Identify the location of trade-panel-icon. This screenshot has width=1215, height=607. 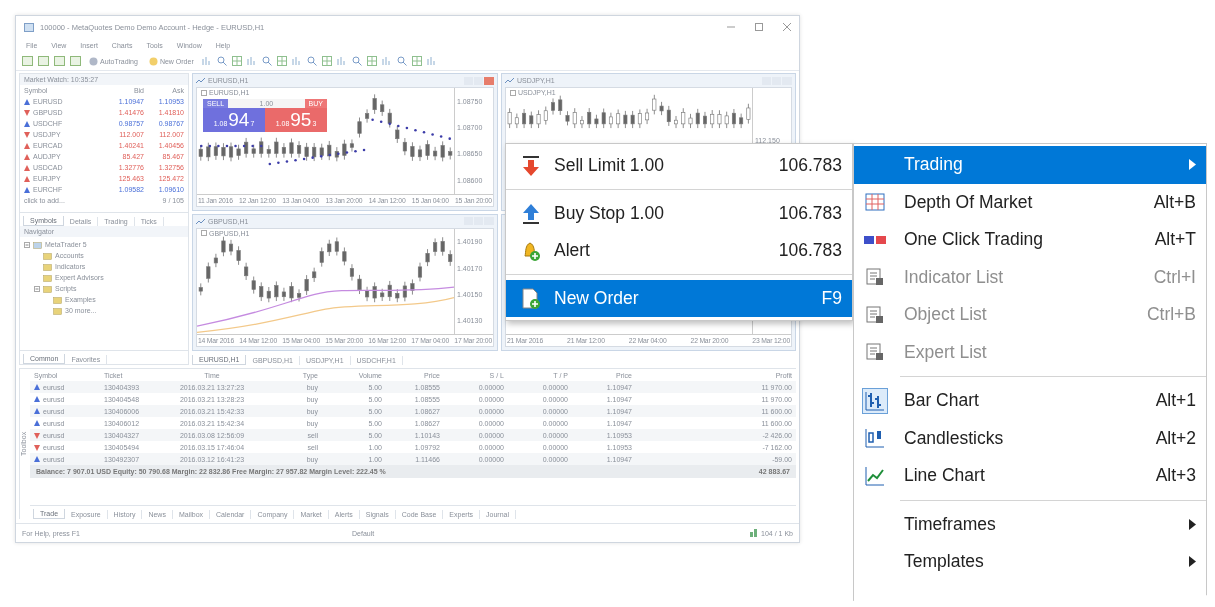
(875, 239).